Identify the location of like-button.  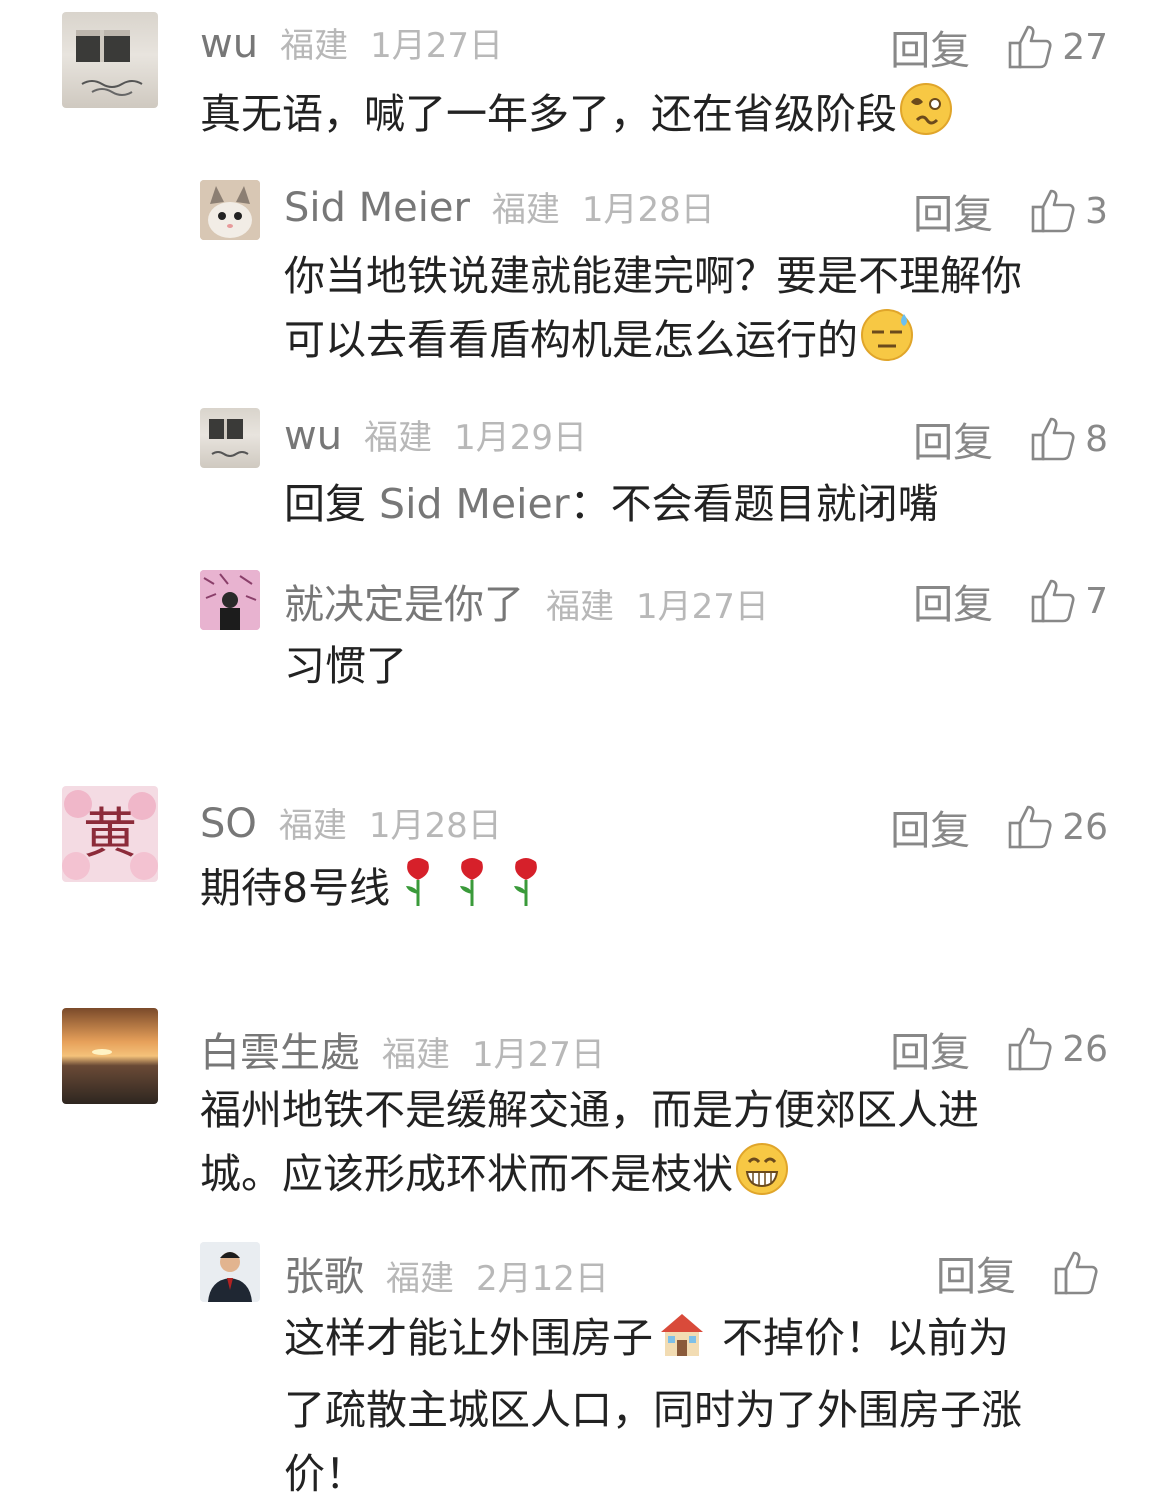
(1080, 1273).